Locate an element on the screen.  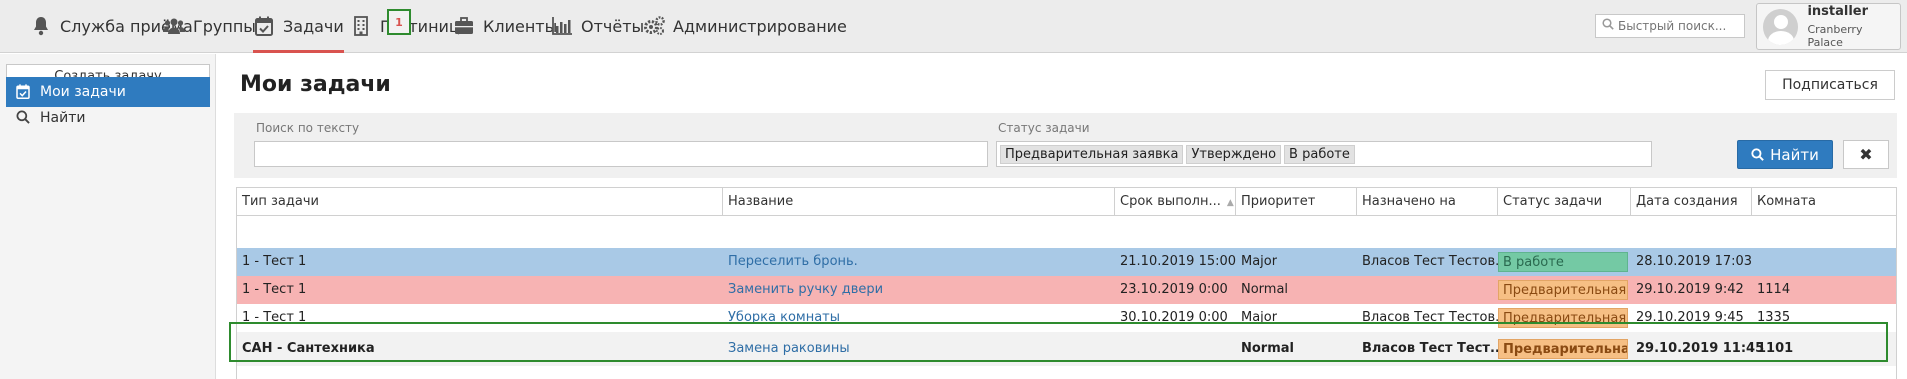
find-button: Найти is located at coordinates (1785, 154).